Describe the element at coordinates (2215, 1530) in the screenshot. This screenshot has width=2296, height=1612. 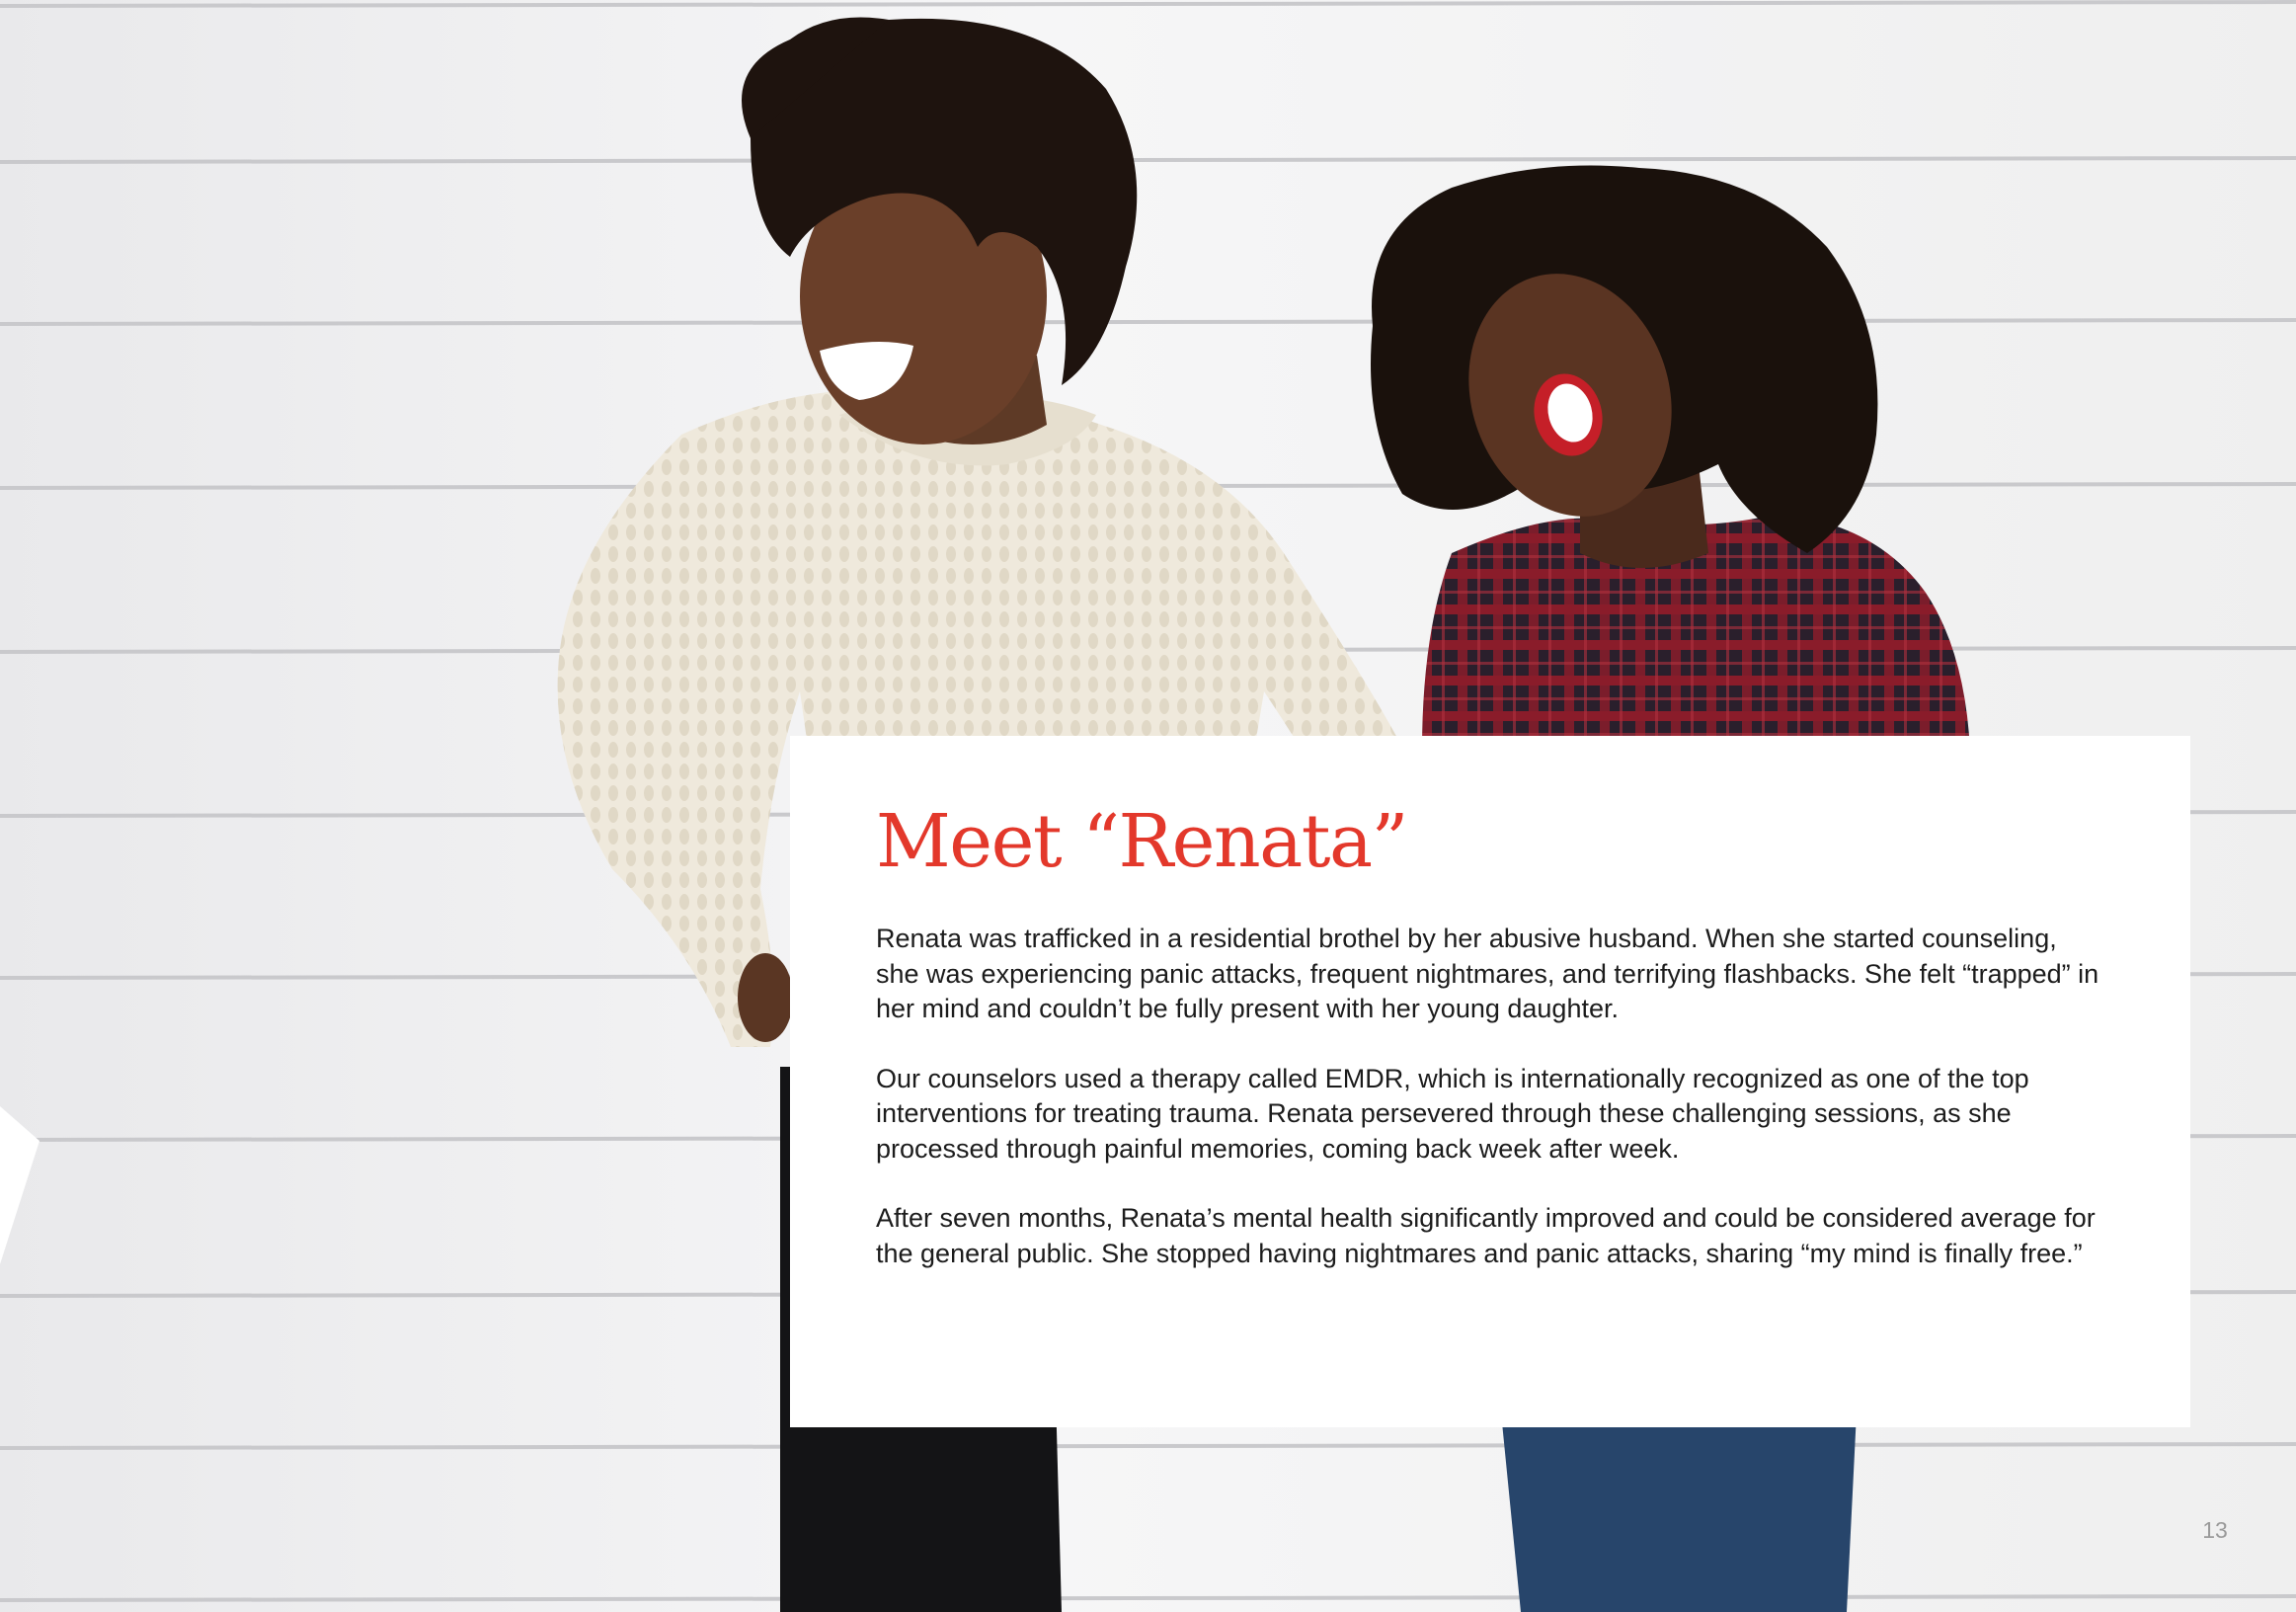
I see `page-number: 13` at that location.